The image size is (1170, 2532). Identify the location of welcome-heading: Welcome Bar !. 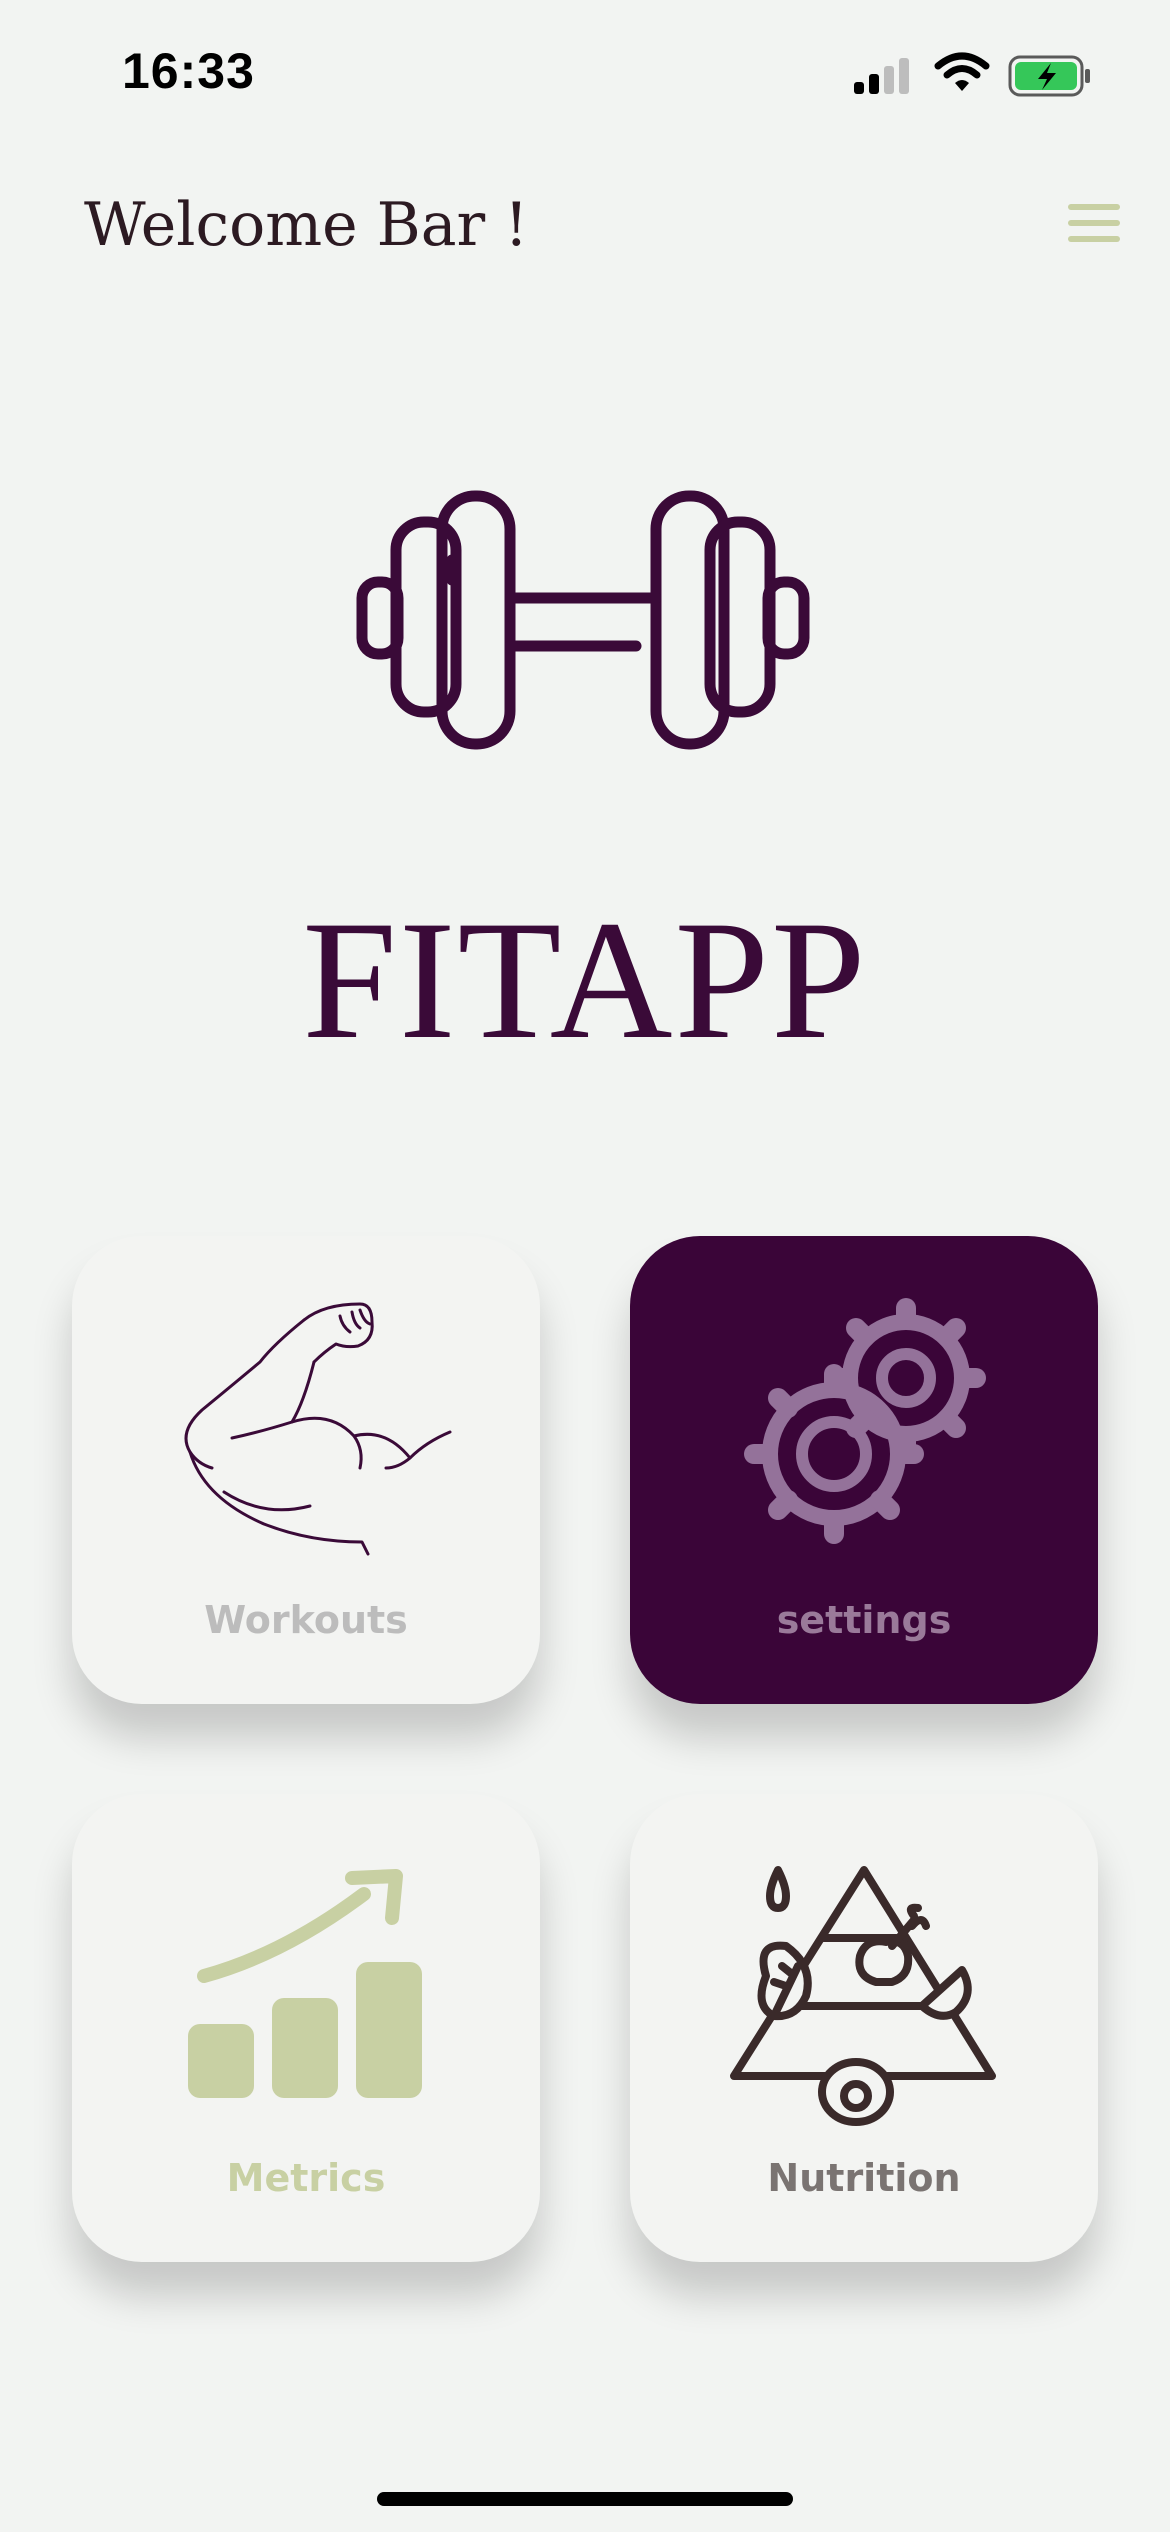
(306, 225).